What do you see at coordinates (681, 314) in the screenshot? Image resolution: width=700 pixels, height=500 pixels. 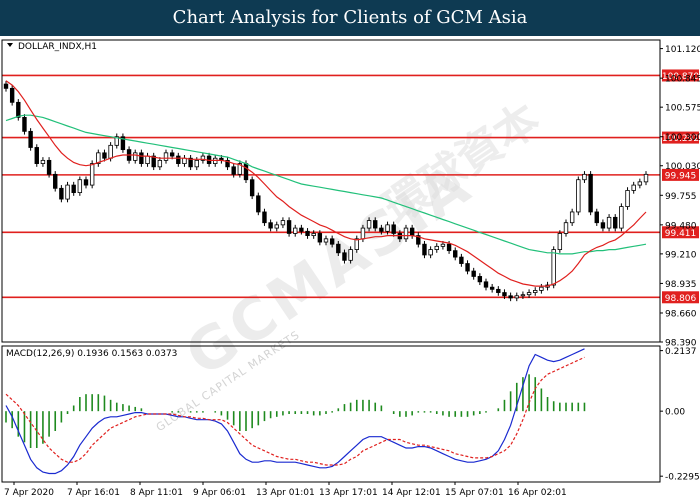 I see `y-tick-label: 98.660` at bounding box center [681, 314].